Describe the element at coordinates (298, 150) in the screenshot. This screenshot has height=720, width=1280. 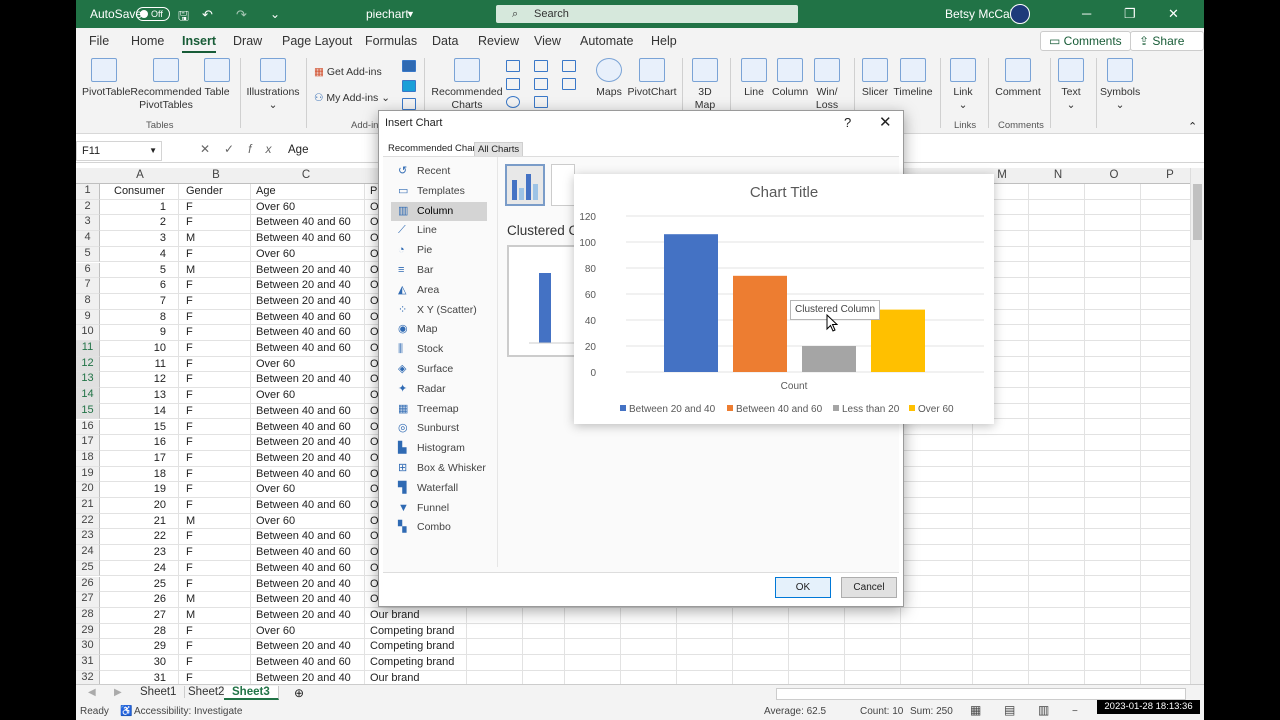
I see `formula-input: Age` at that location.